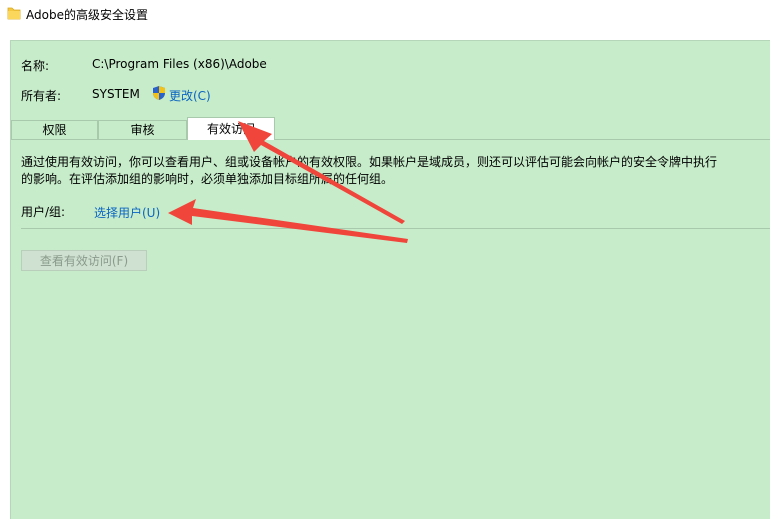 This screenshot has height=519, width=770. Describe the element at coordinates (35, 66) in the screenshot. I see `name-label: 名称:` at that location.